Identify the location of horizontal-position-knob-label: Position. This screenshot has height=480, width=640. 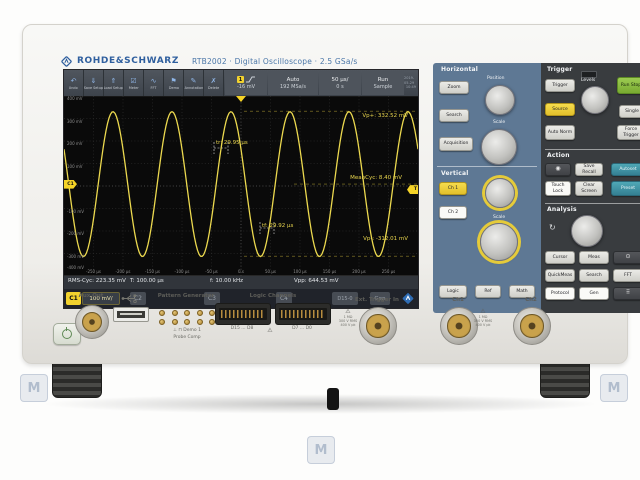
(496, 78).